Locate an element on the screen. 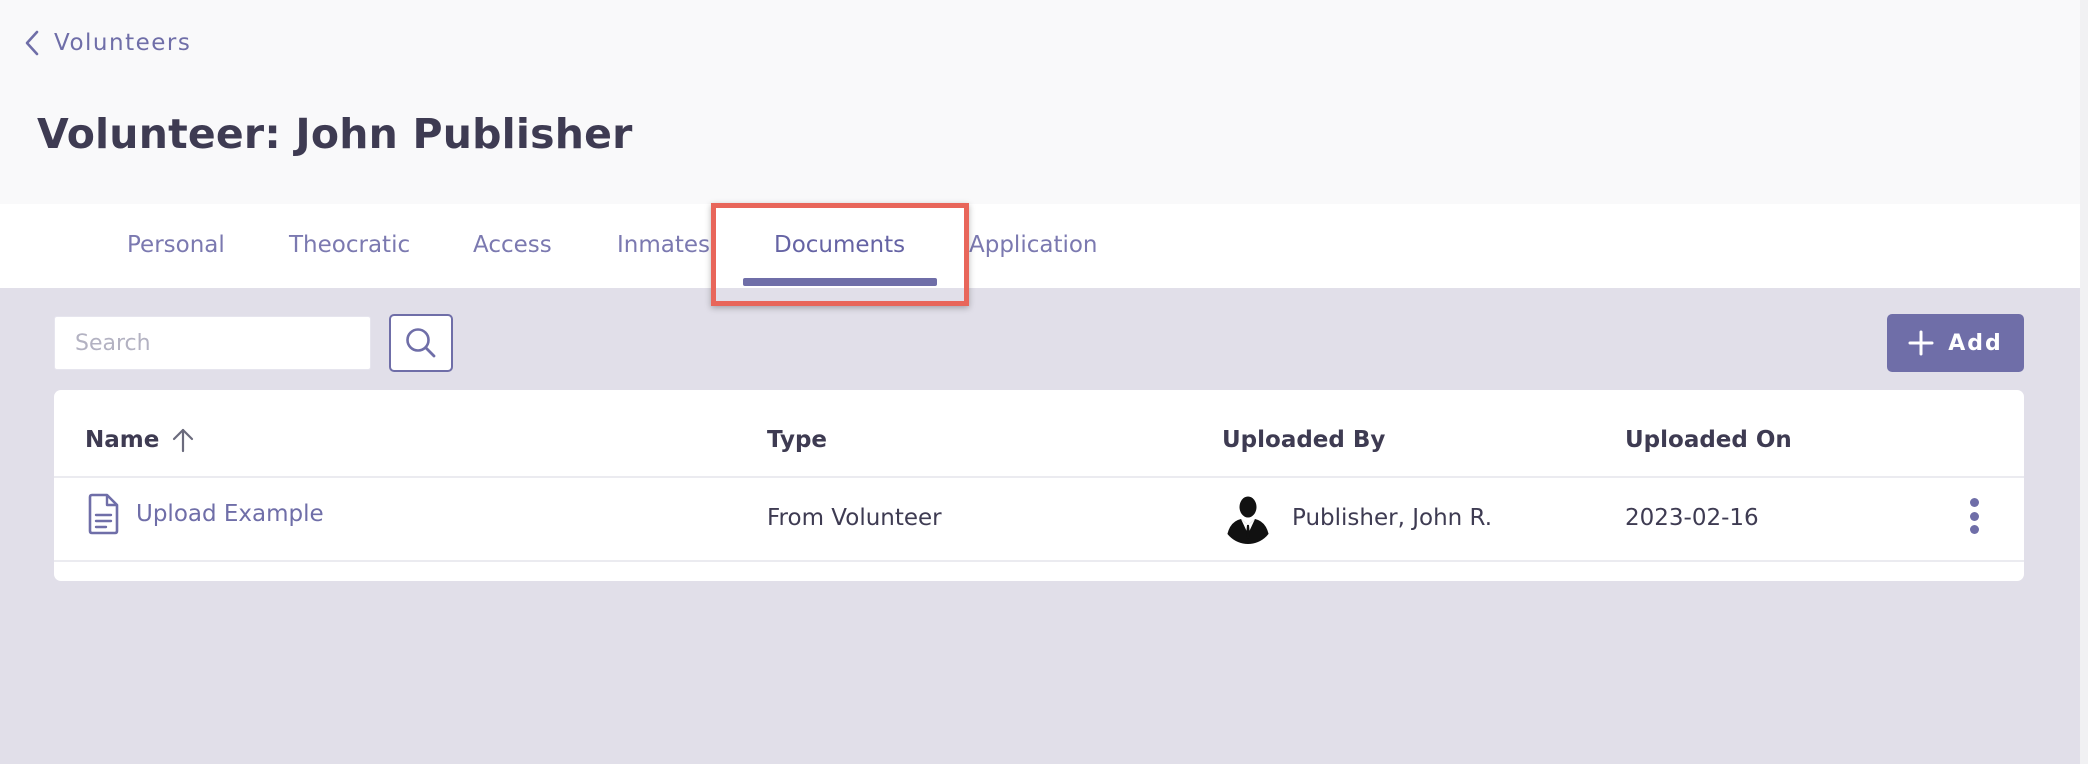  chevron-left-icon is located at coordinates (32, 43).